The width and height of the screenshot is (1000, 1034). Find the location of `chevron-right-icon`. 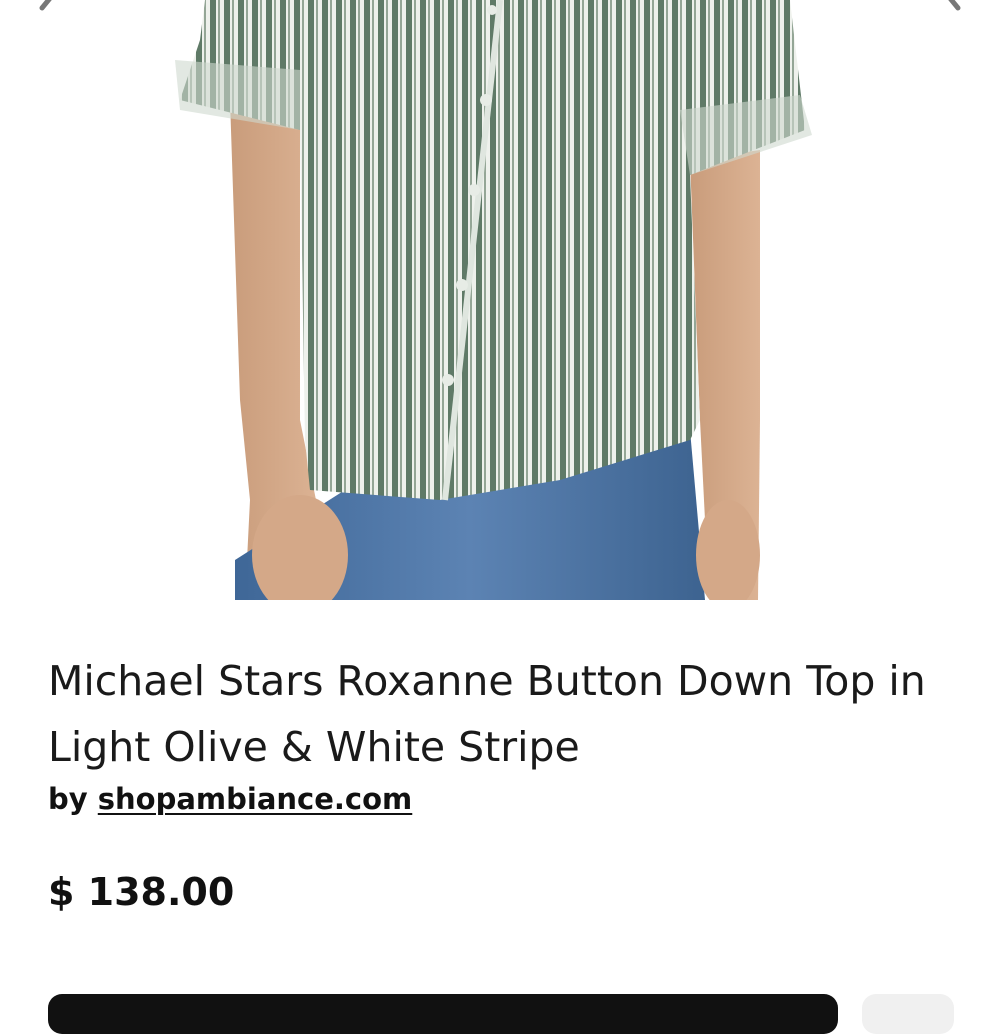

chevron-right-icon is located at coordinates (950, 8).